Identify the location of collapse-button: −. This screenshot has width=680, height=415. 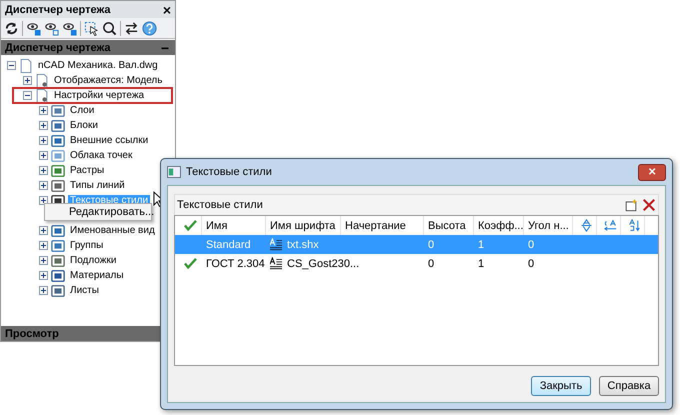
(164, 48).